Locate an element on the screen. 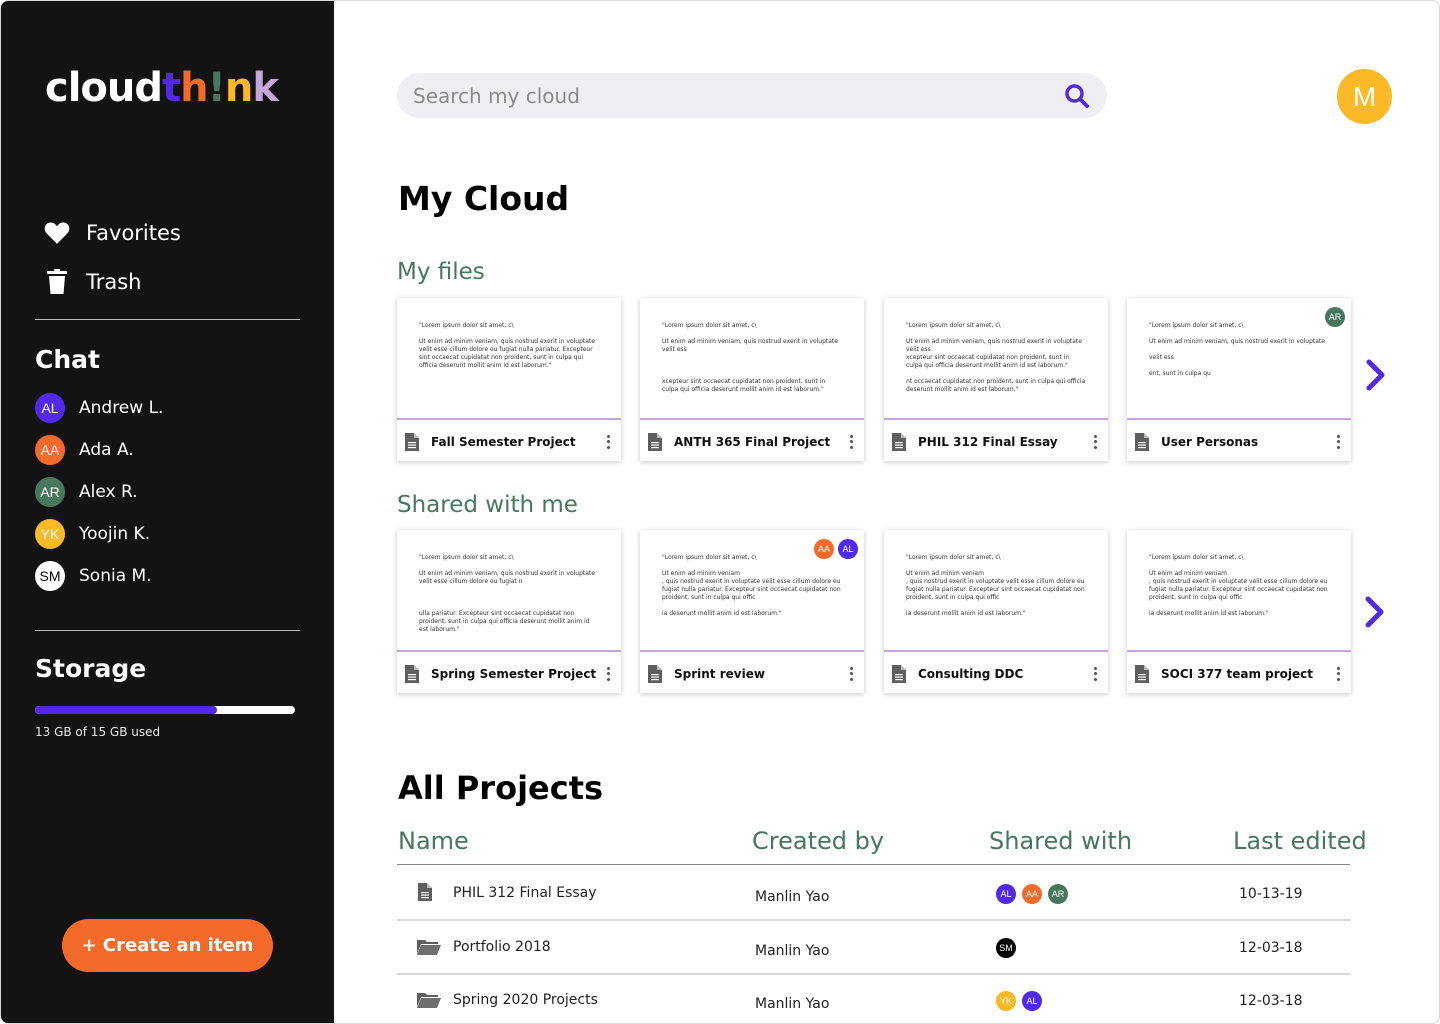  my-files-next-arrow is located at coordinates (1376, 375).